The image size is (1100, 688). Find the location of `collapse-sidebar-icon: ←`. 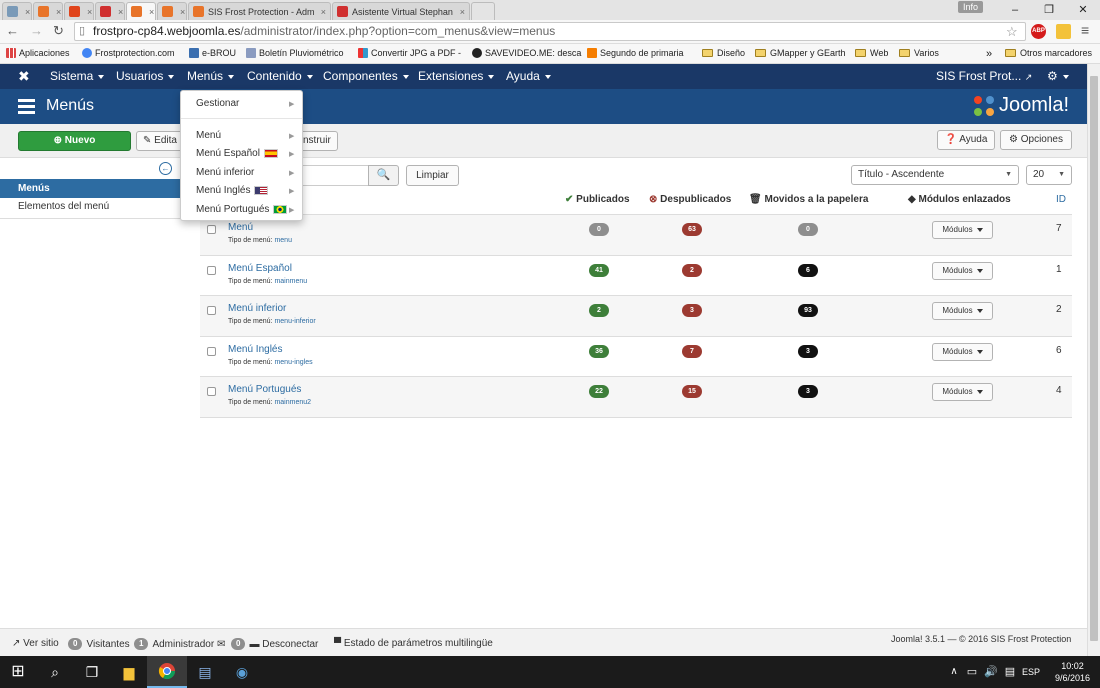

collapse-sidebar-icon: ← is located at coordinates (165, 168).